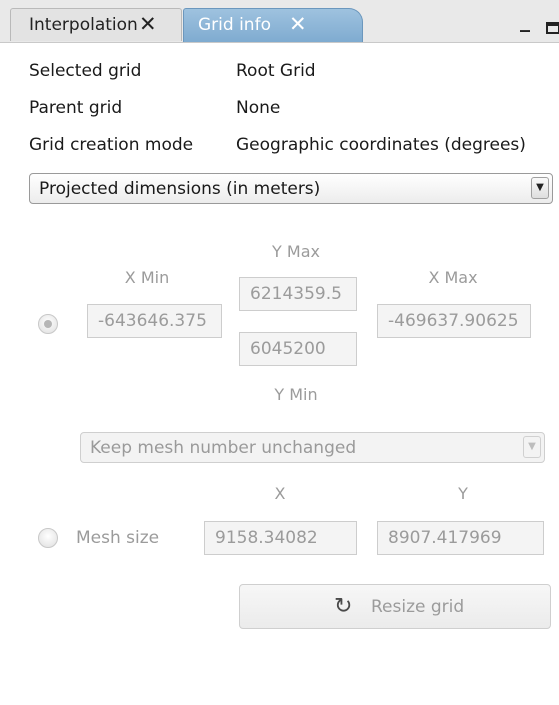 This screenshot has width=559, height=705. Describe the element at coordinates (83, 25) in the screenshot. I see `tab-interpolation-label: Interpolation` at that location.